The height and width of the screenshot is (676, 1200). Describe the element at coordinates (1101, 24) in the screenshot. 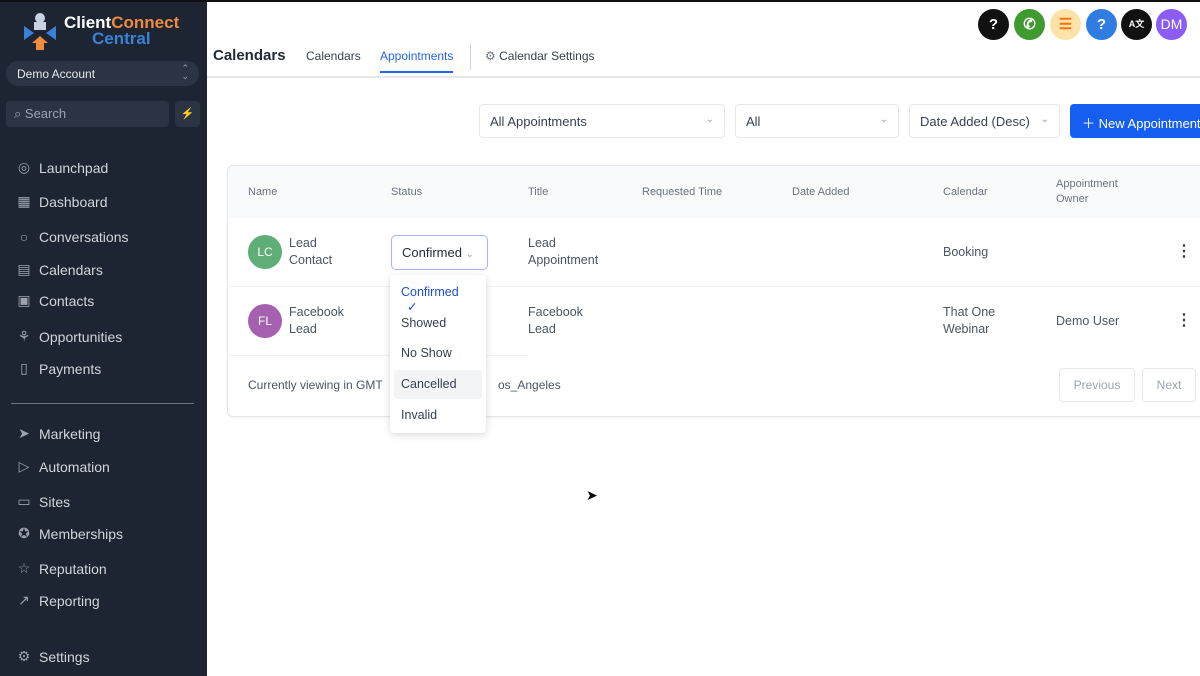

I see `question-icon: ?` at that location.